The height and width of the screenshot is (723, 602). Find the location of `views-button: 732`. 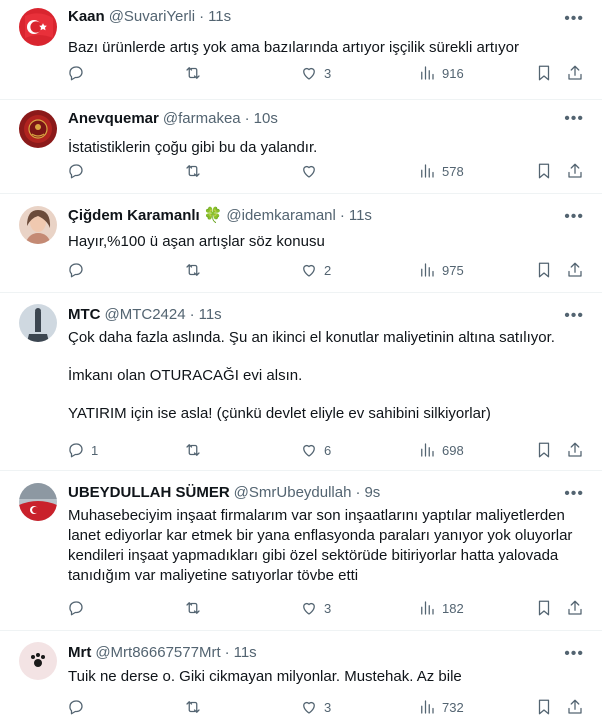

views-button: 732 is located at coordinates (441, 707).